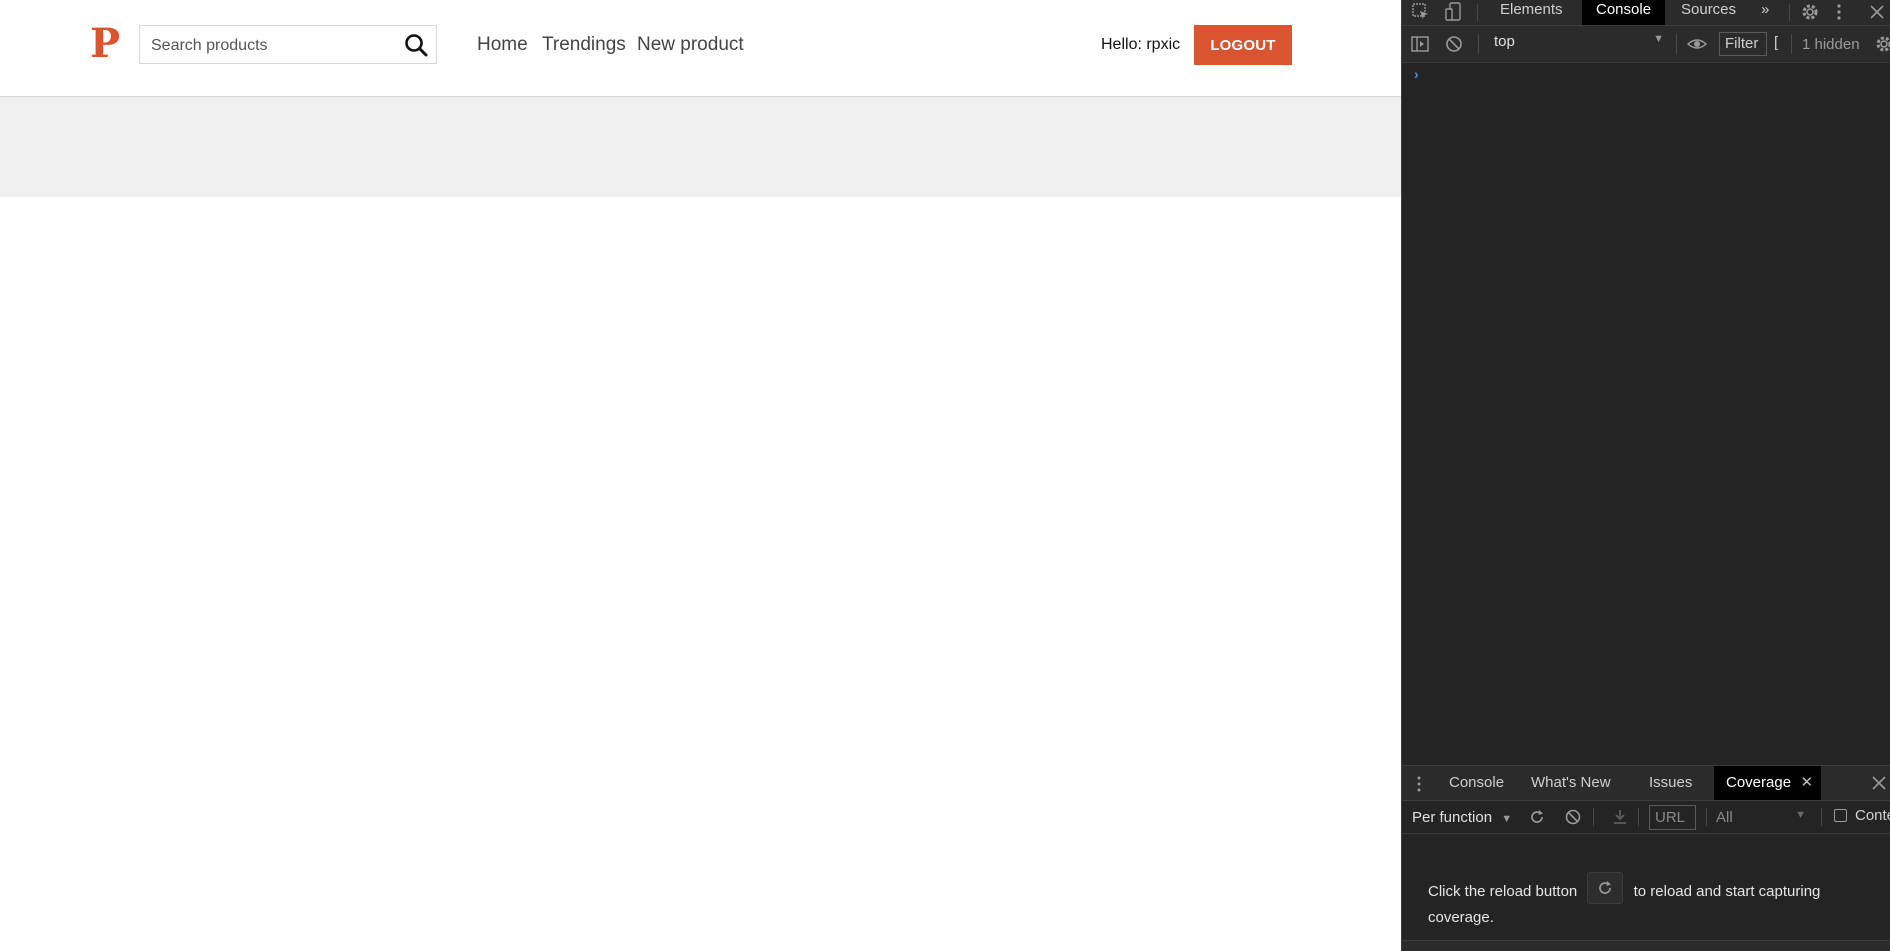  What do you see at coordinates (105, 44) in the screenshot?
I see `site-logo: P` at bounding box center [105, 44].